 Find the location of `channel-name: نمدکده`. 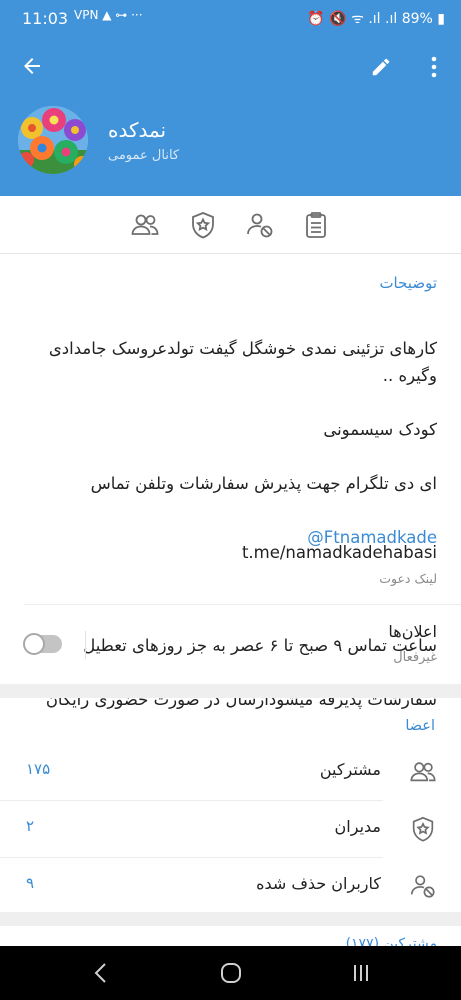

channel-name: نمدکده is located at coordinates (137, 130).